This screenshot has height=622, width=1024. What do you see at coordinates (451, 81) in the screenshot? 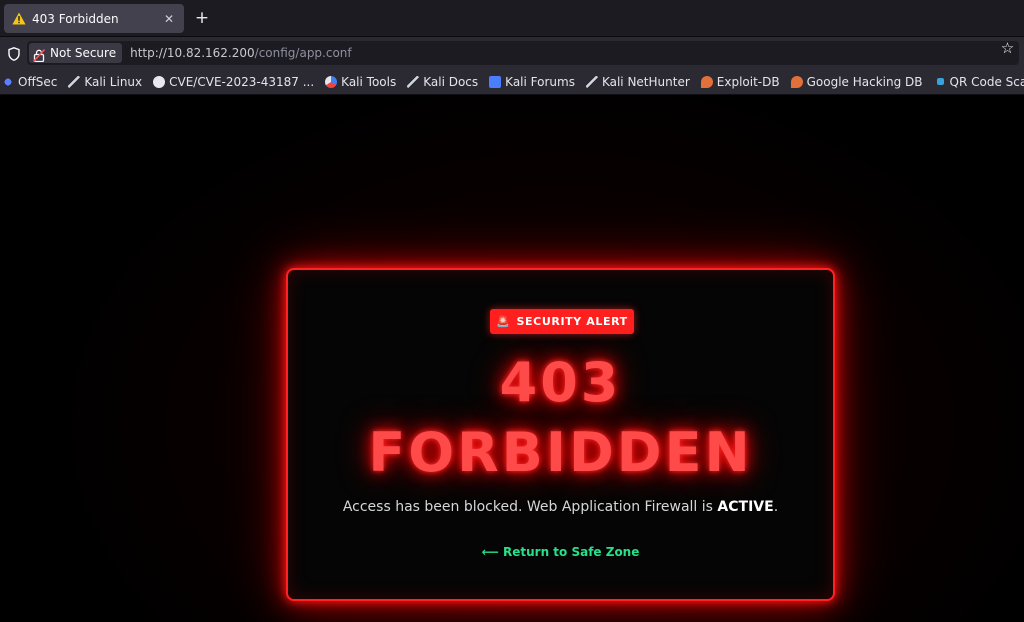
I see `bookmark-label: Kali Docs` at bounding box center [451, 81].